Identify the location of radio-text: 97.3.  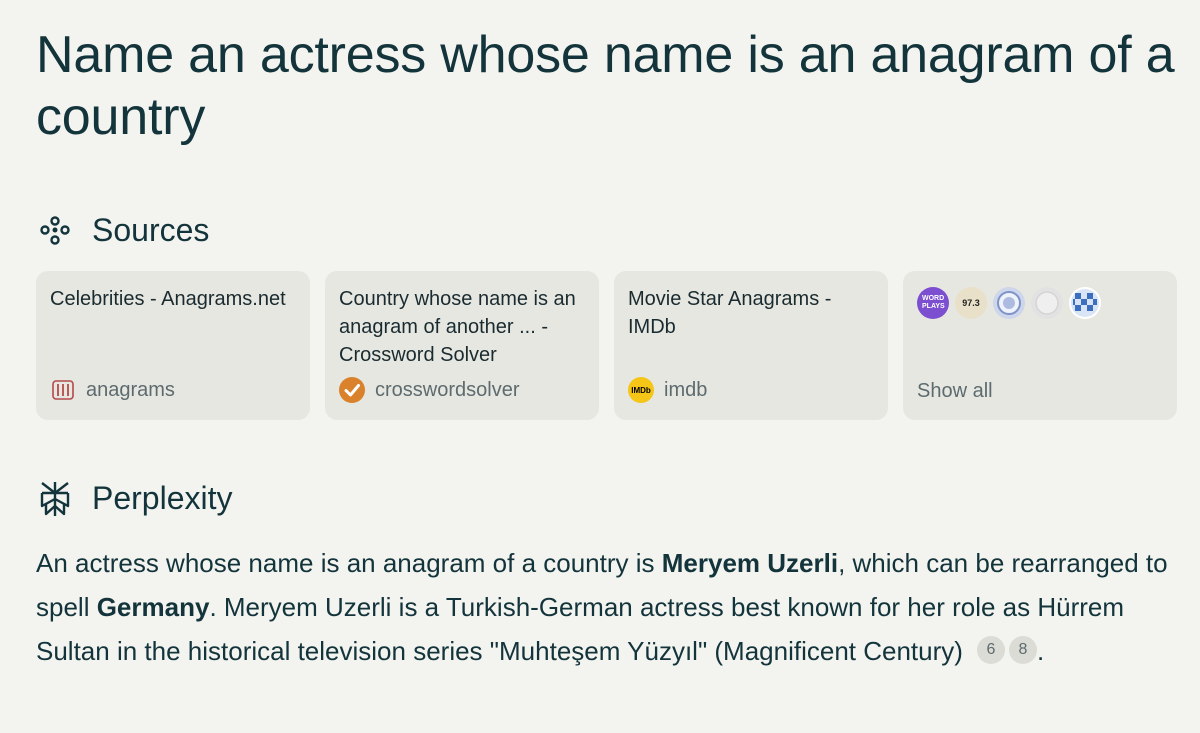
(971, 303).